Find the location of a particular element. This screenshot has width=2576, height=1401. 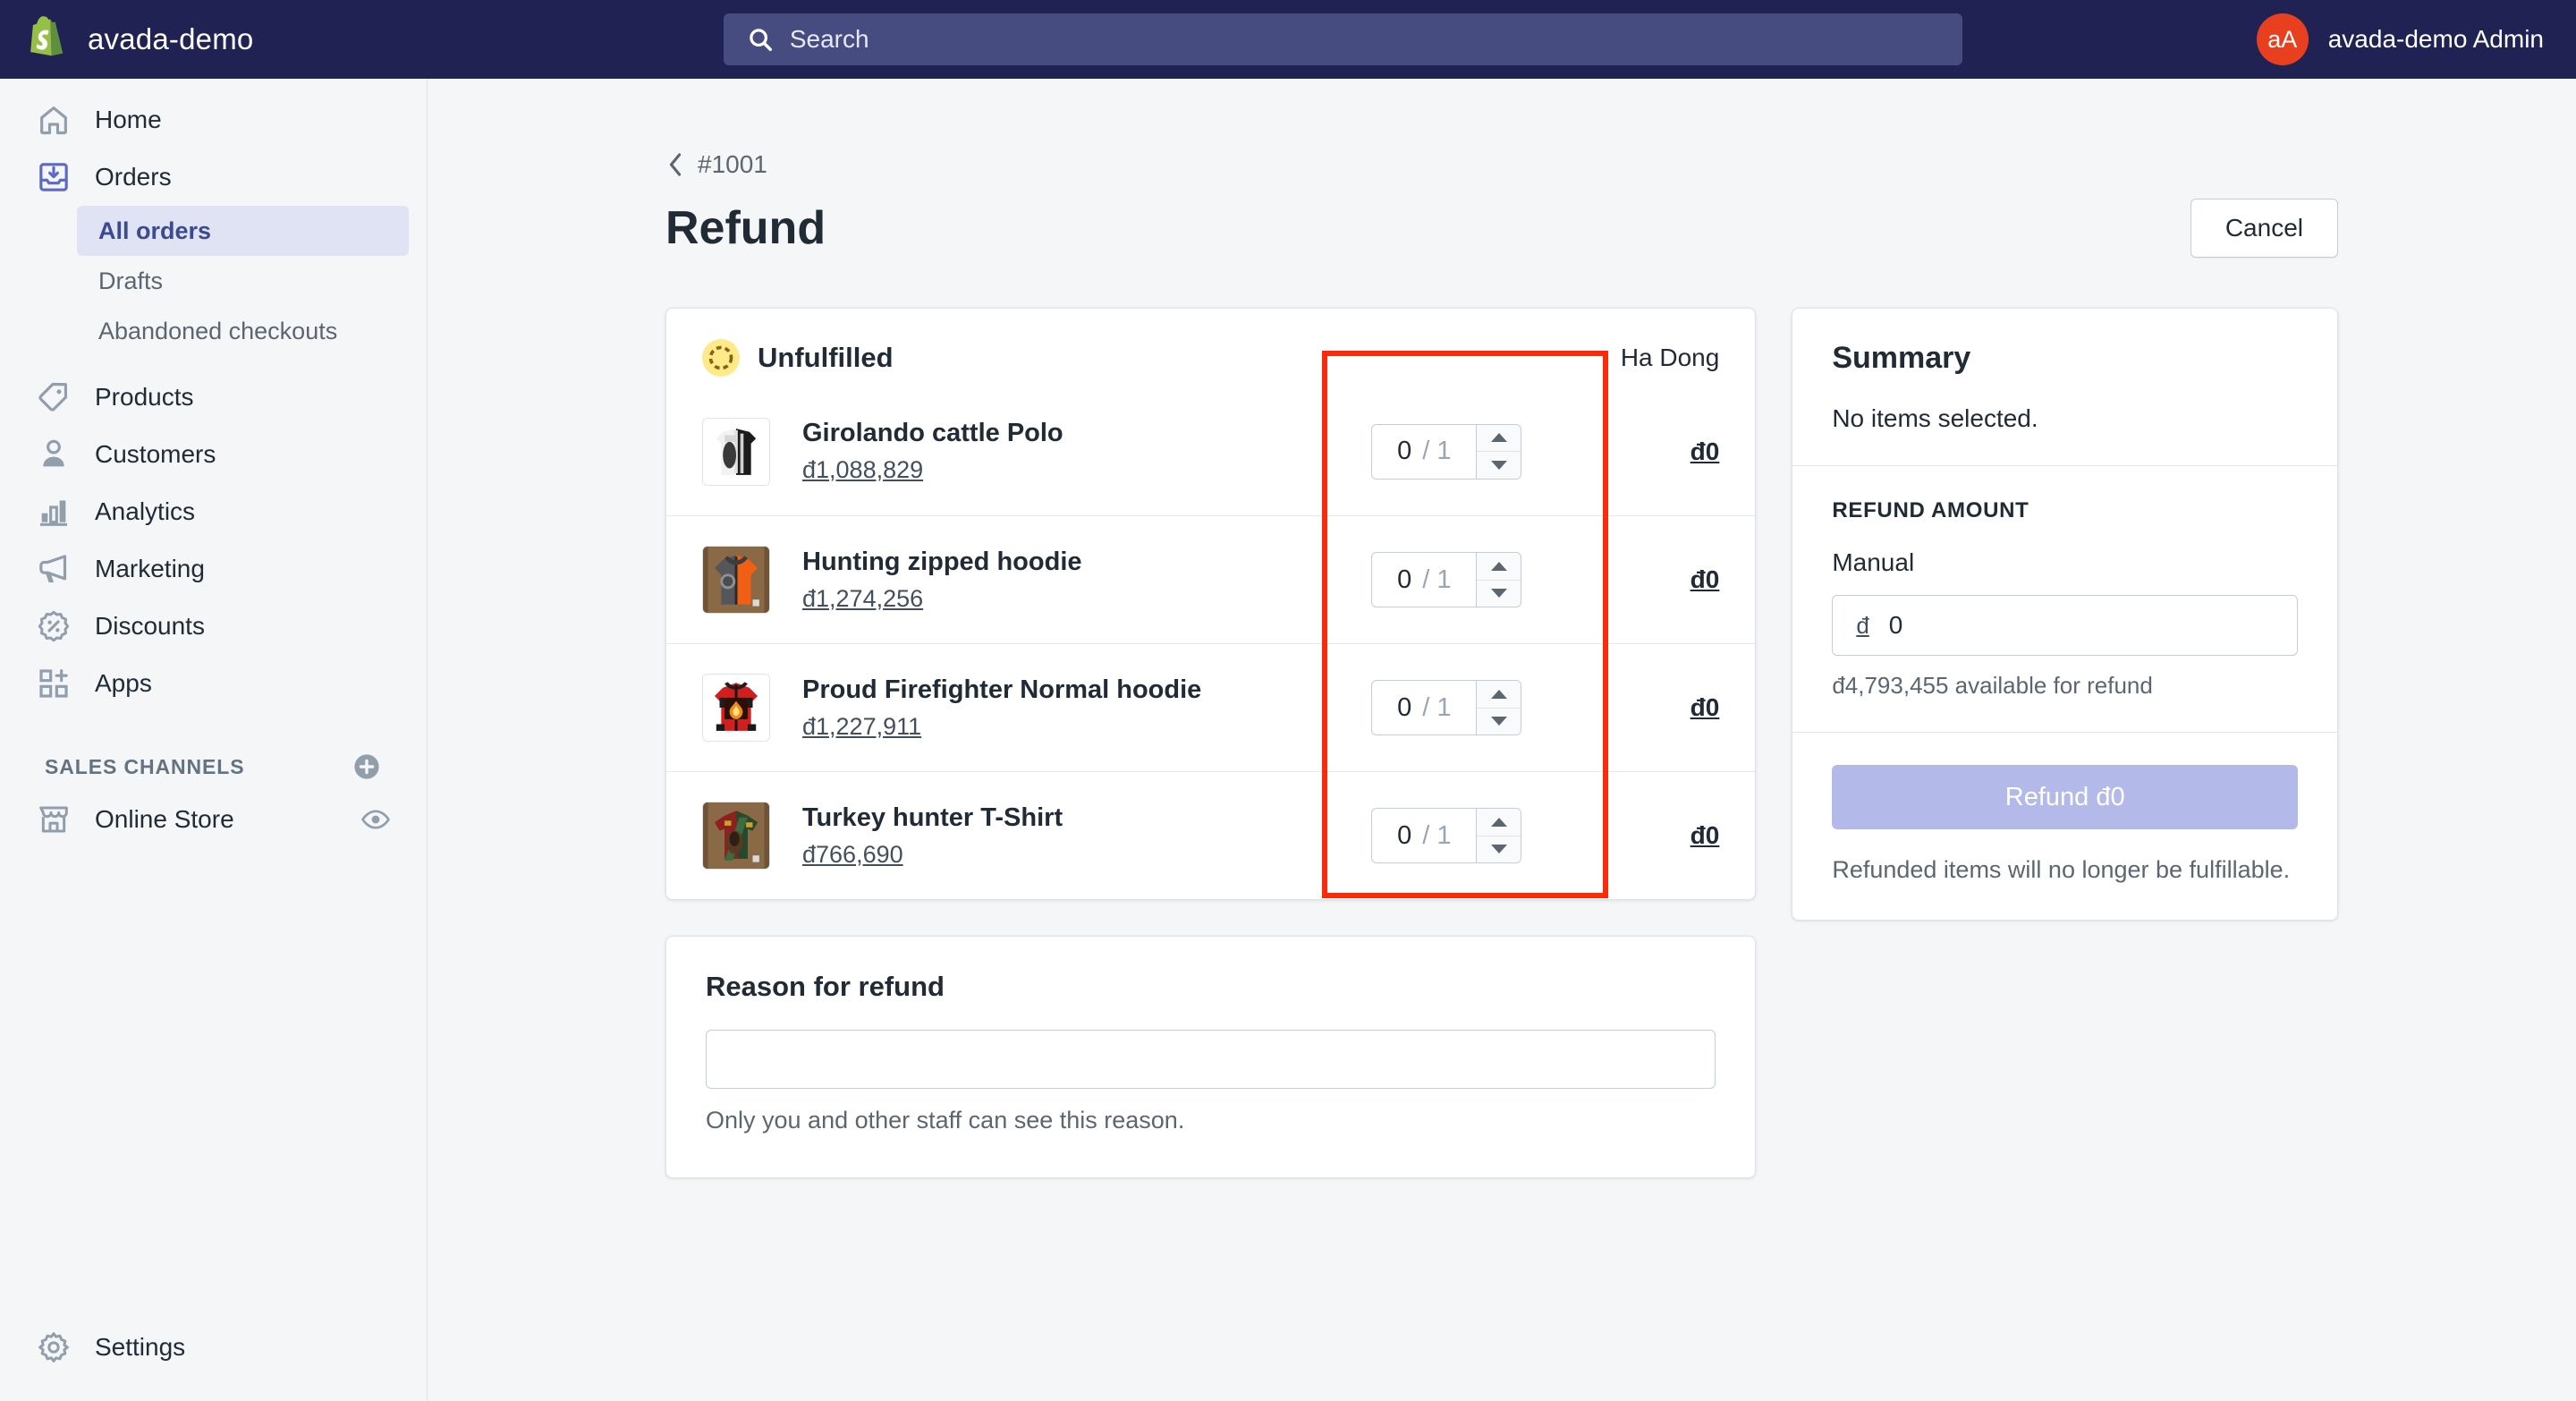

brand-area: avada-demo is located at coordinates (214, 39).